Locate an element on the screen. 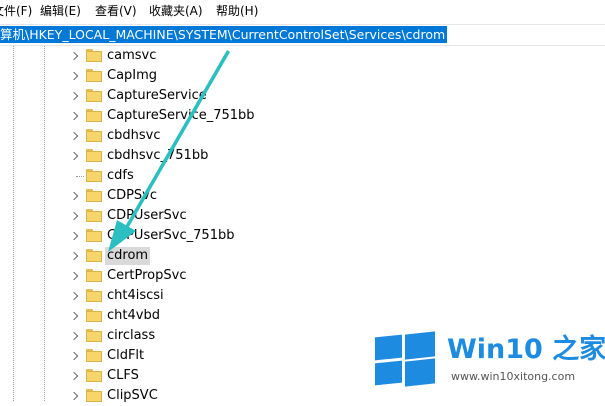 The height and width of the screenshot is (406, 605). arrow-head is located at coordinates (122, 236).